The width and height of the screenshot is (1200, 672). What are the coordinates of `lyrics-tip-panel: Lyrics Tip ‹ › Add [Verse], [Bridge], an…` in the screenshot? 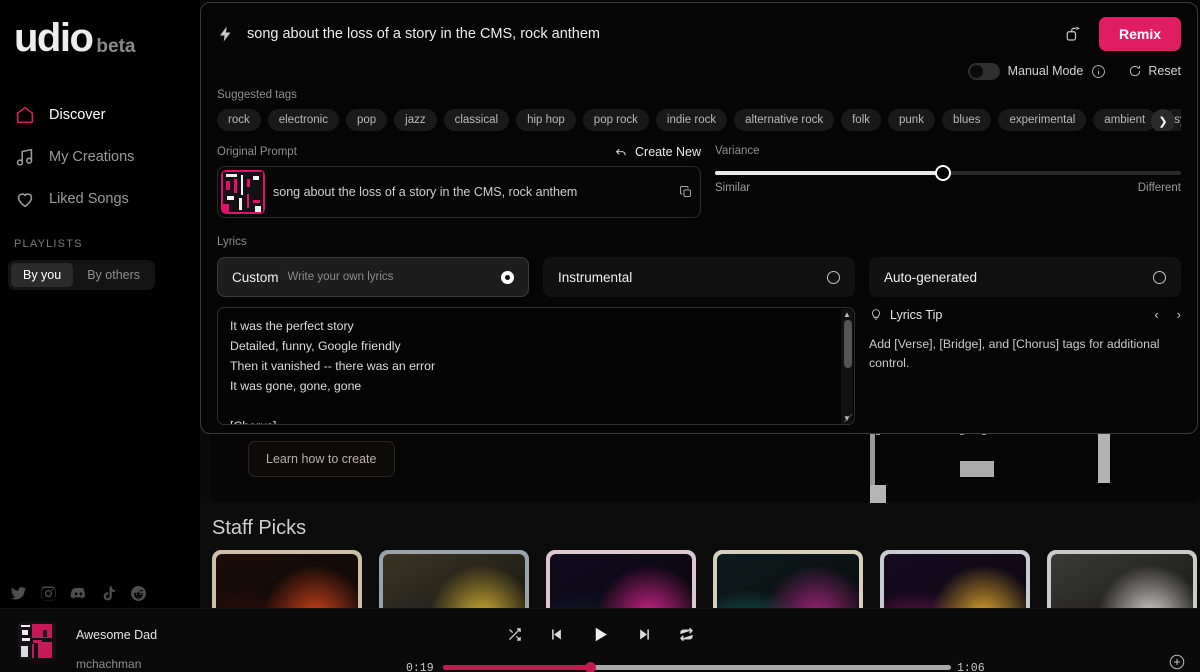 It's located at (1025, 366).